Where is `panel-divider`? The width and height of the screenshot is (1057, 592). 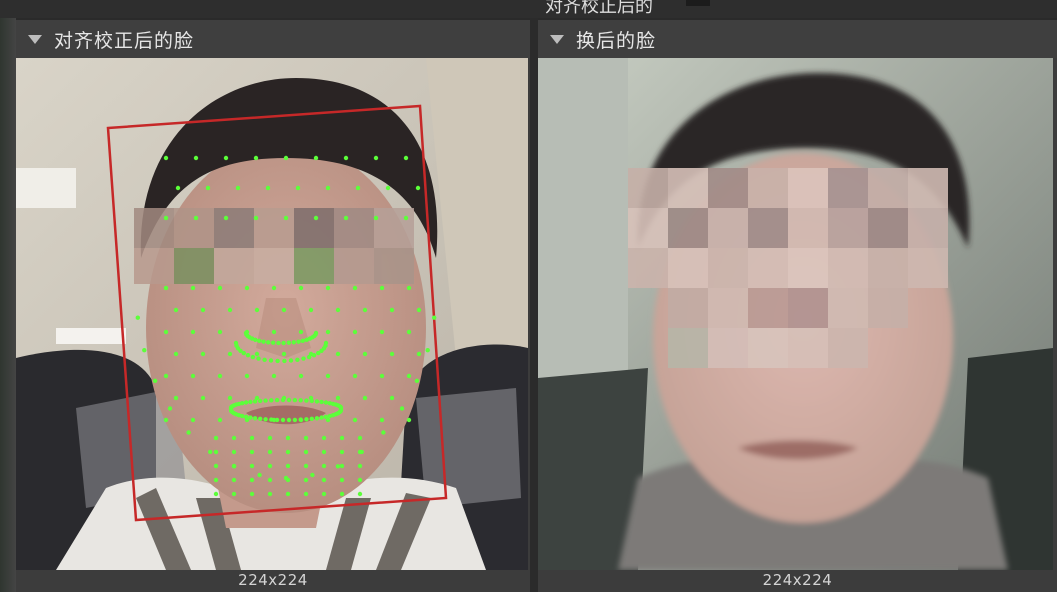
panel-divider is located at coordinates (534, 305).